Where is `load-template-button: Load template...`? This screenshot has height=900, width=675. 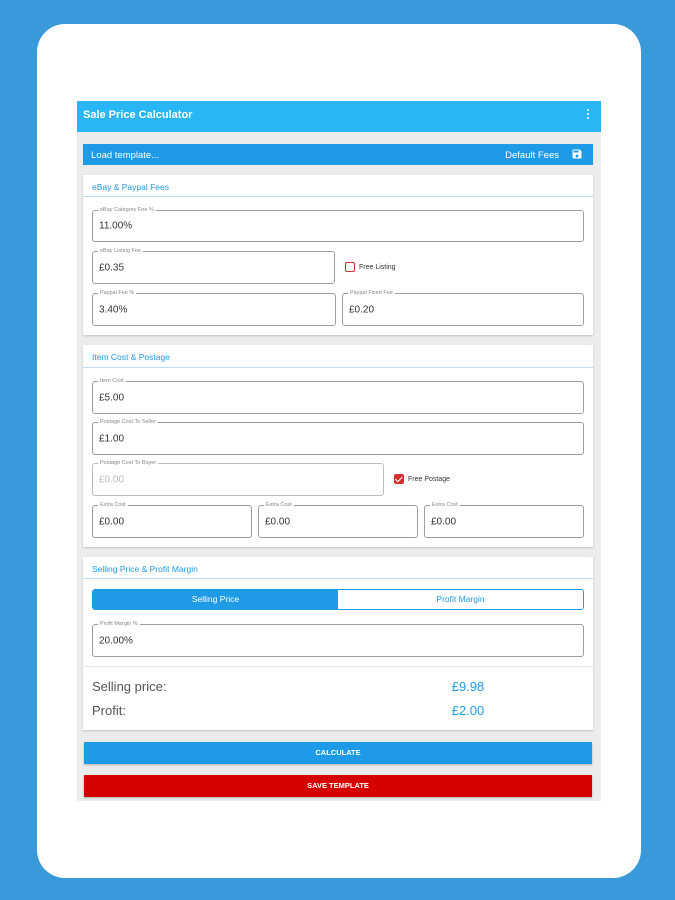
load-template-button: Load template... is located at coordinates (125, 155).